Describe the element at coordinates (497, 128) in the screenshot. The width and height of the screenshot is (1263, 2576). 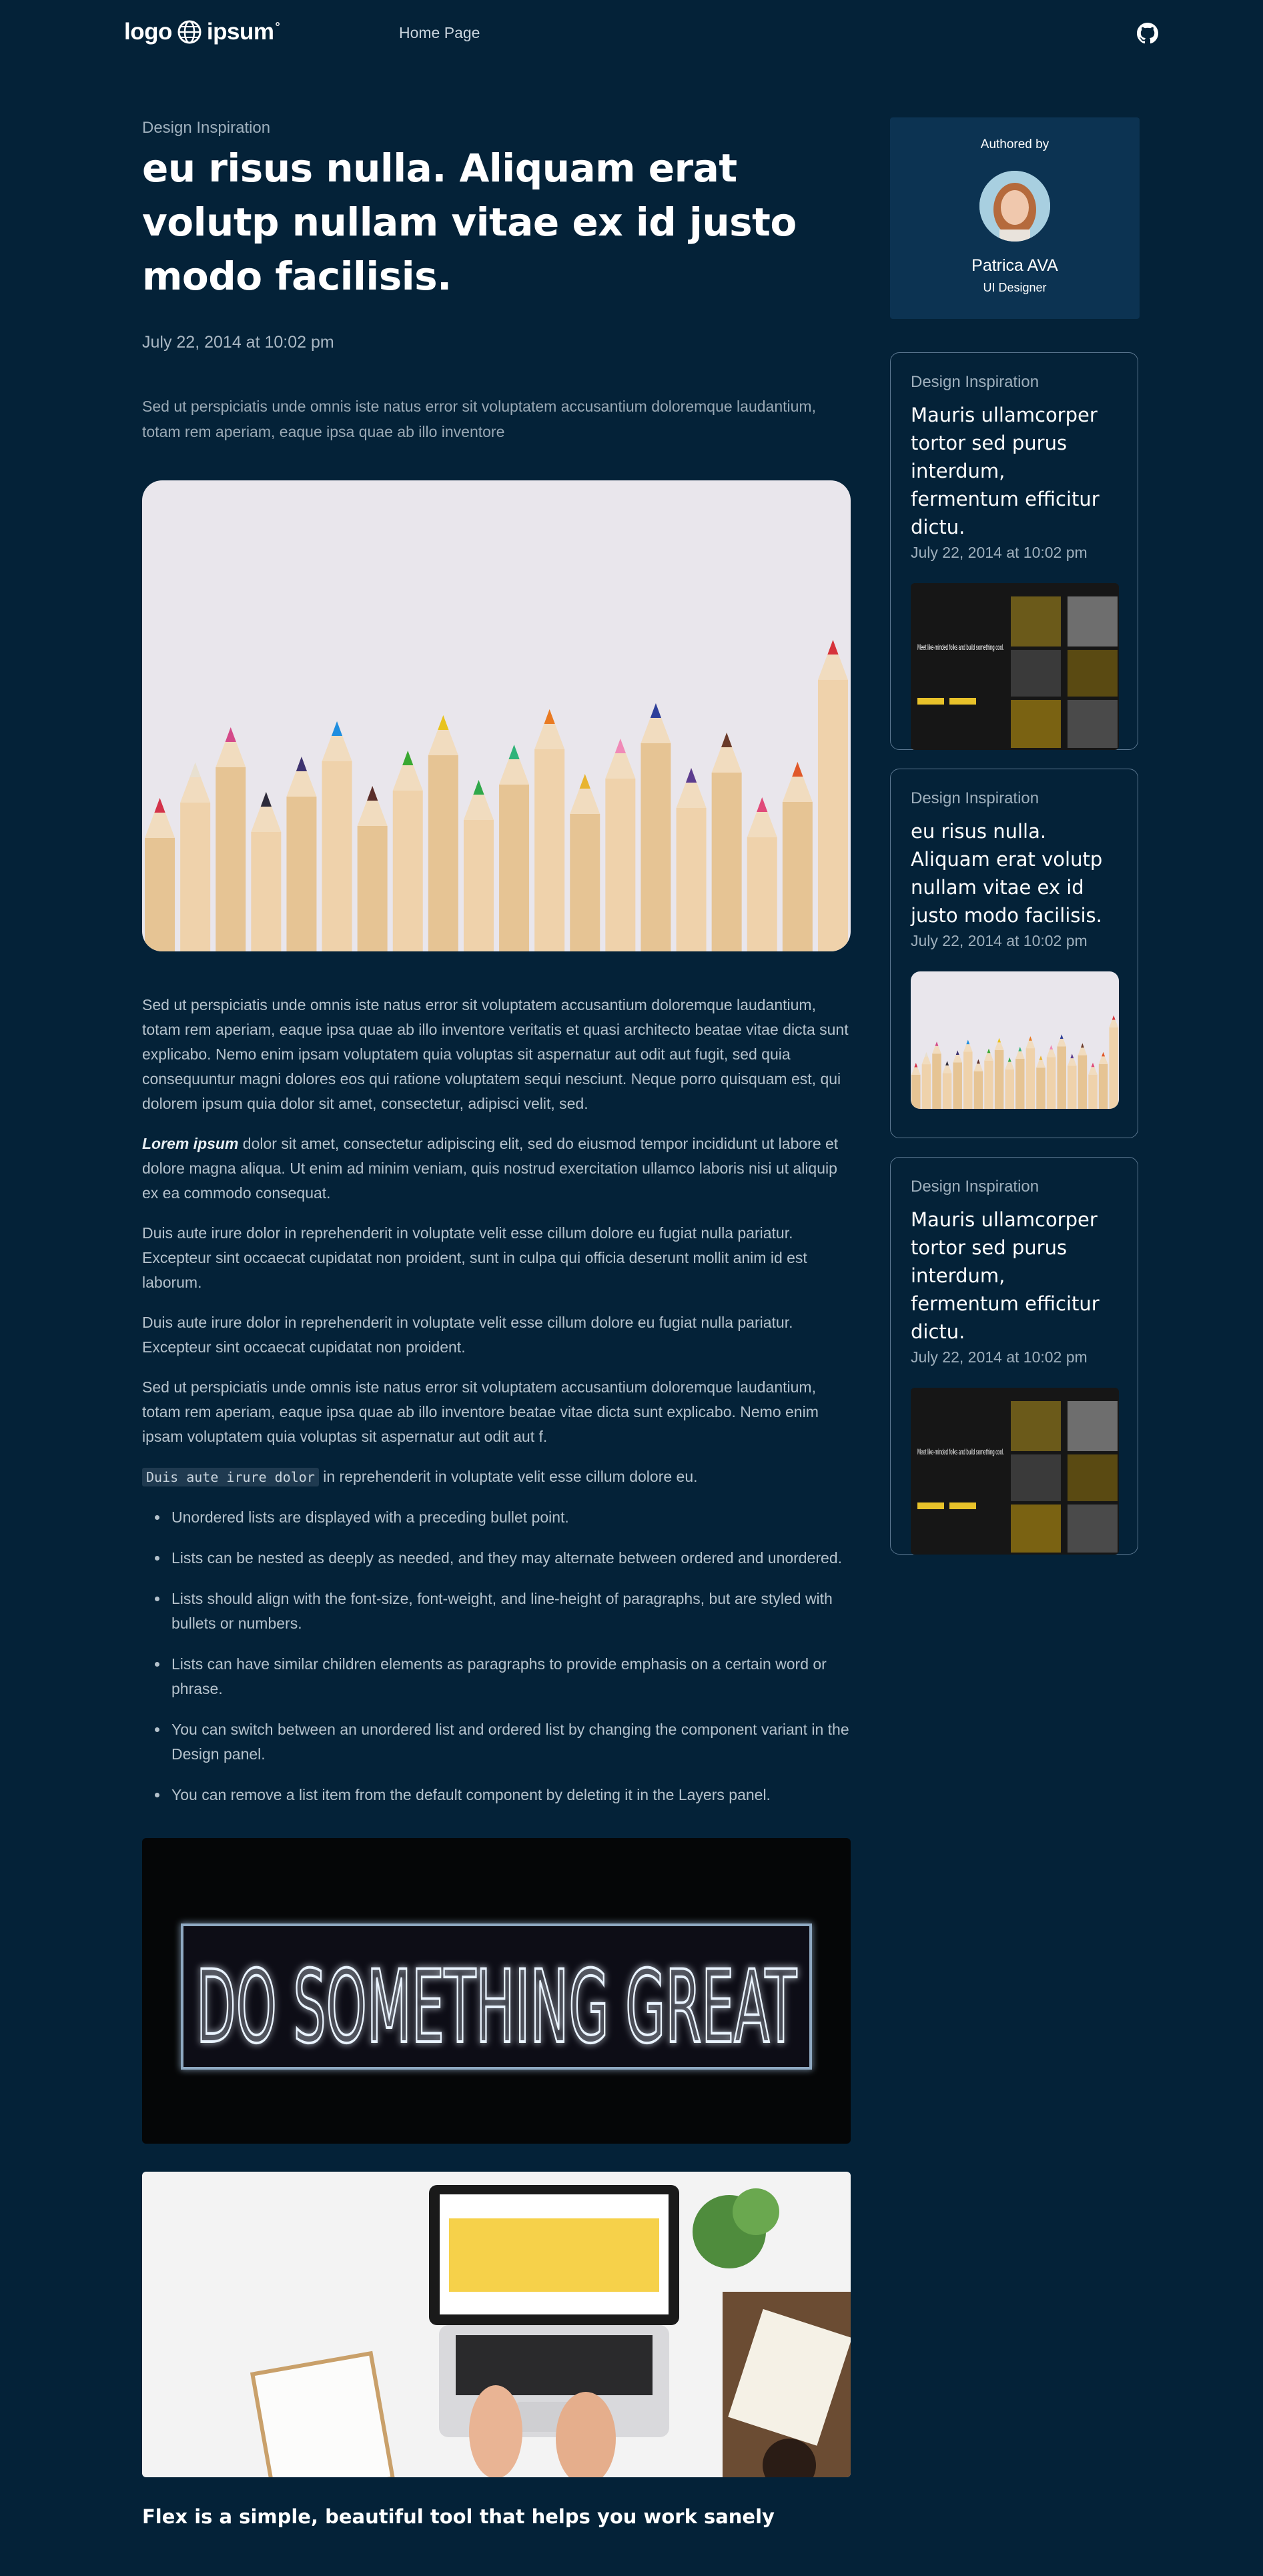
I see `article-category: Design Inspiration` at that location.